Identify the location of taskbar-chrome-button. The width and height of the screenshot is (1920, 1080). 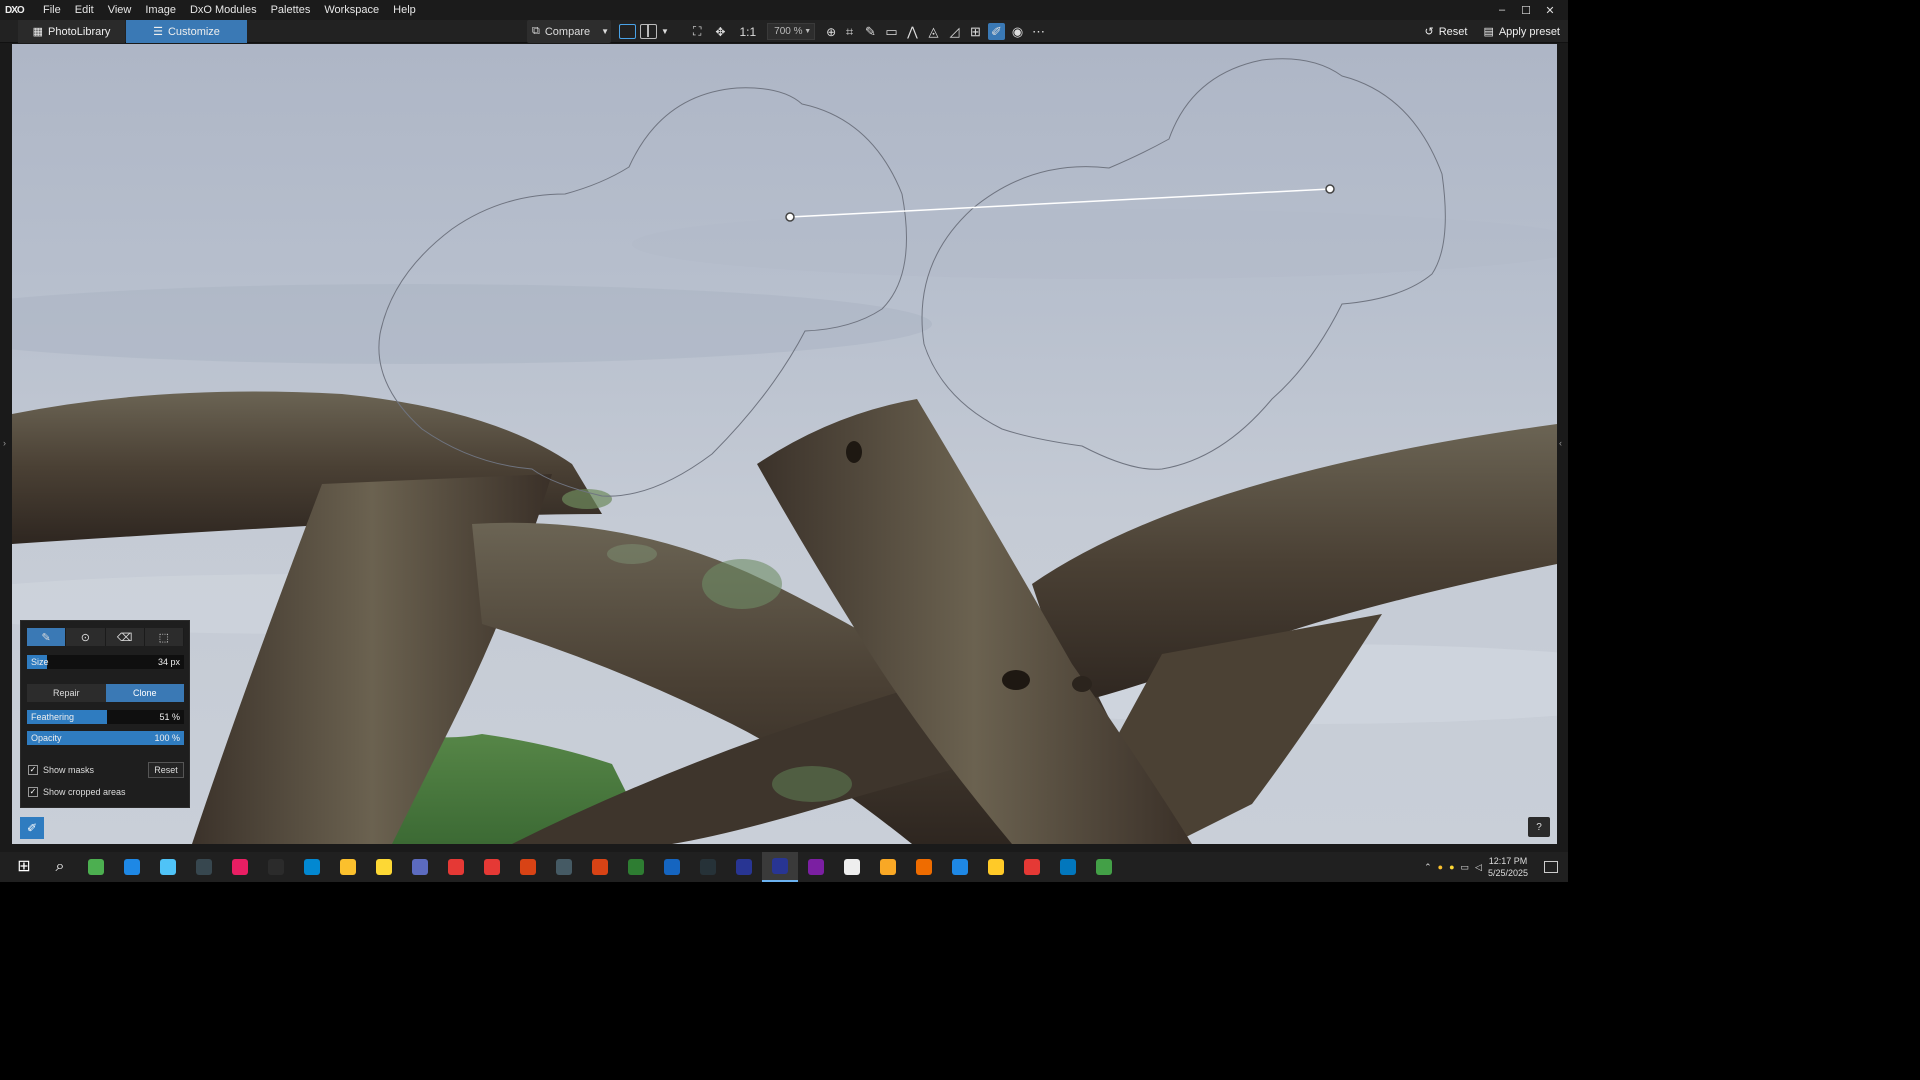
(1104, 867).